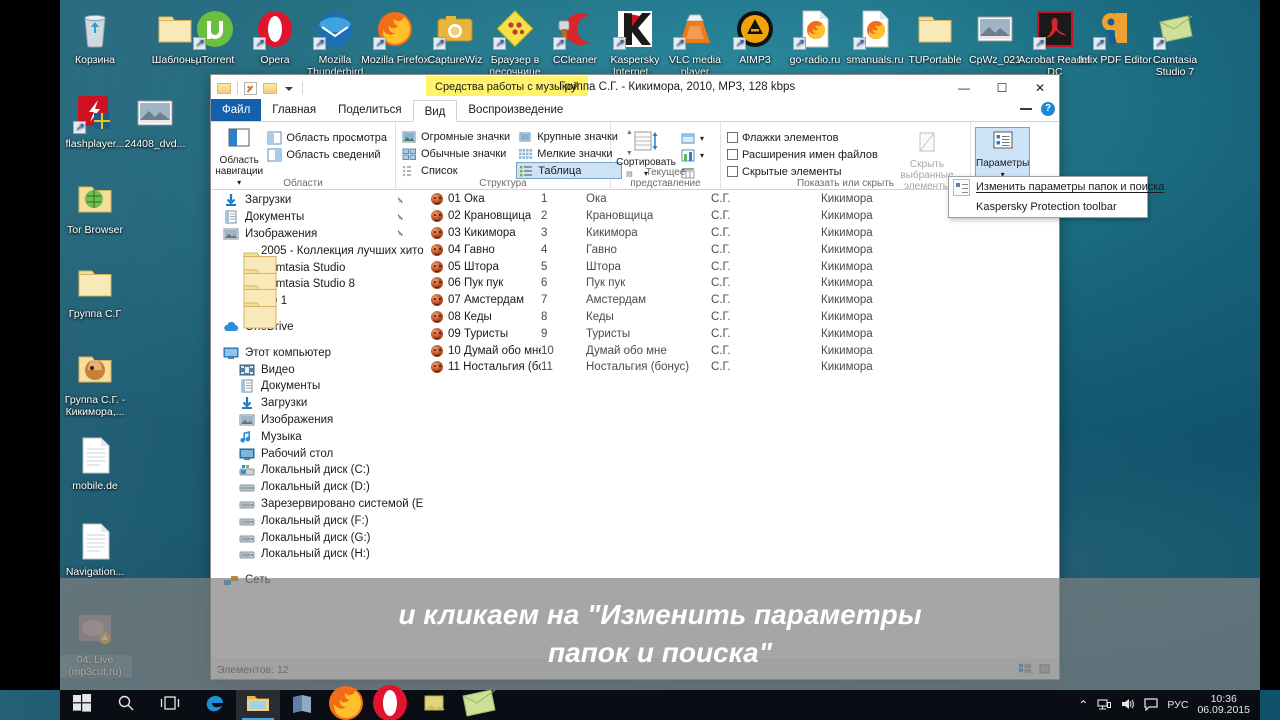  Describe the element at coordinates (1127, 705) in the screenshot. I see `volume-icon` at that location.